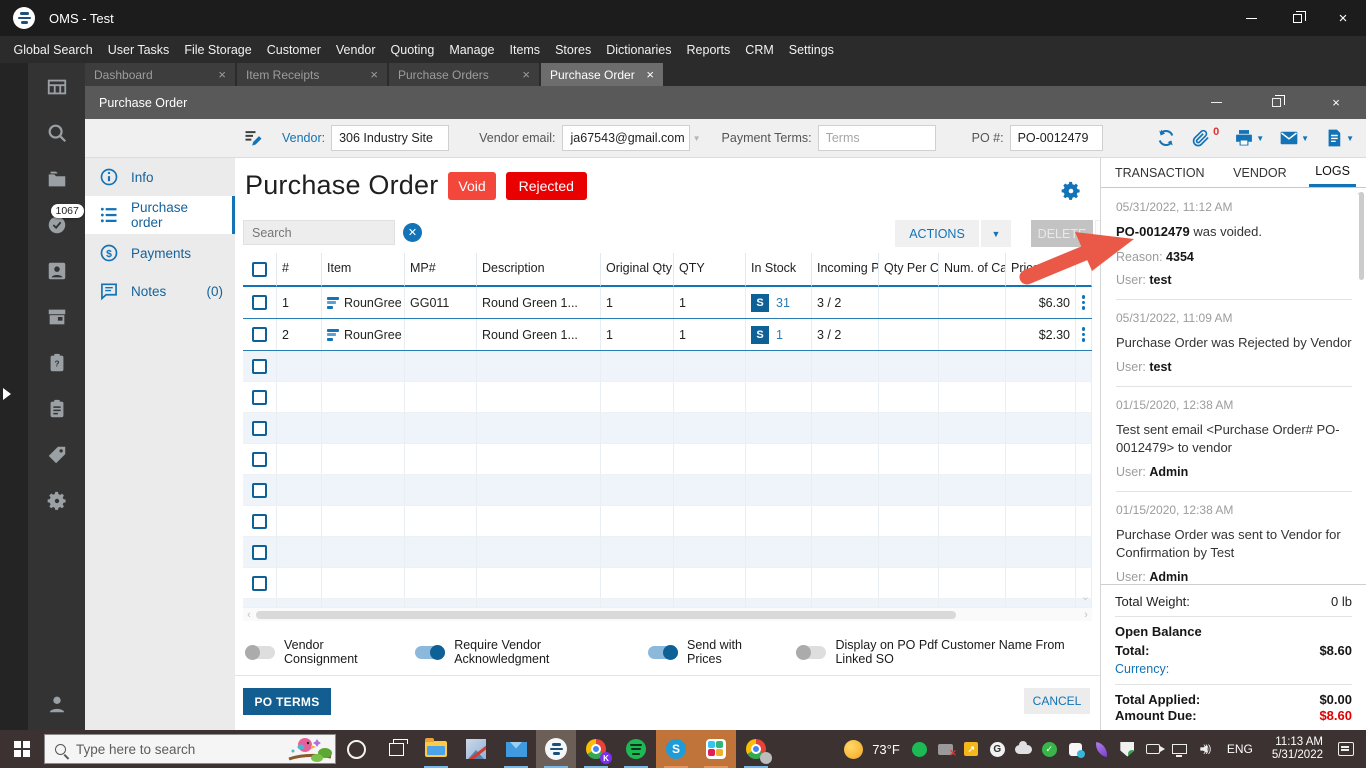  Describe the element at coordinates (779, 270) in the screenshot. I see `col-in-stock: In Stock` at that location.